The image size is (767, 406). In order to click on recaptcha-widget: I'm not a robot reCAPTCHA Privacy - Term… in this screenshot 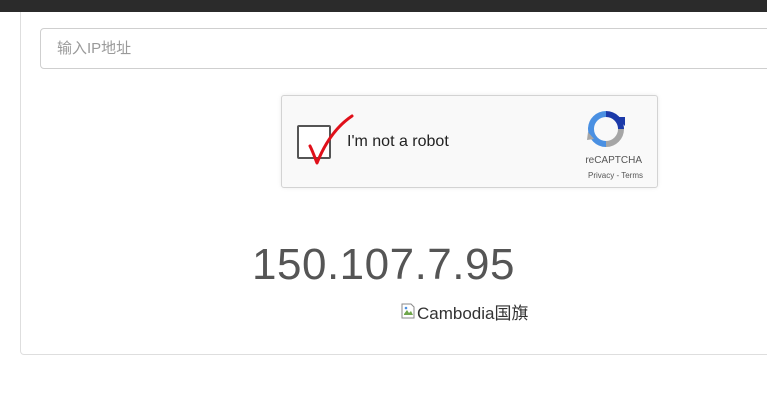, I will do `click(469, 141)`.